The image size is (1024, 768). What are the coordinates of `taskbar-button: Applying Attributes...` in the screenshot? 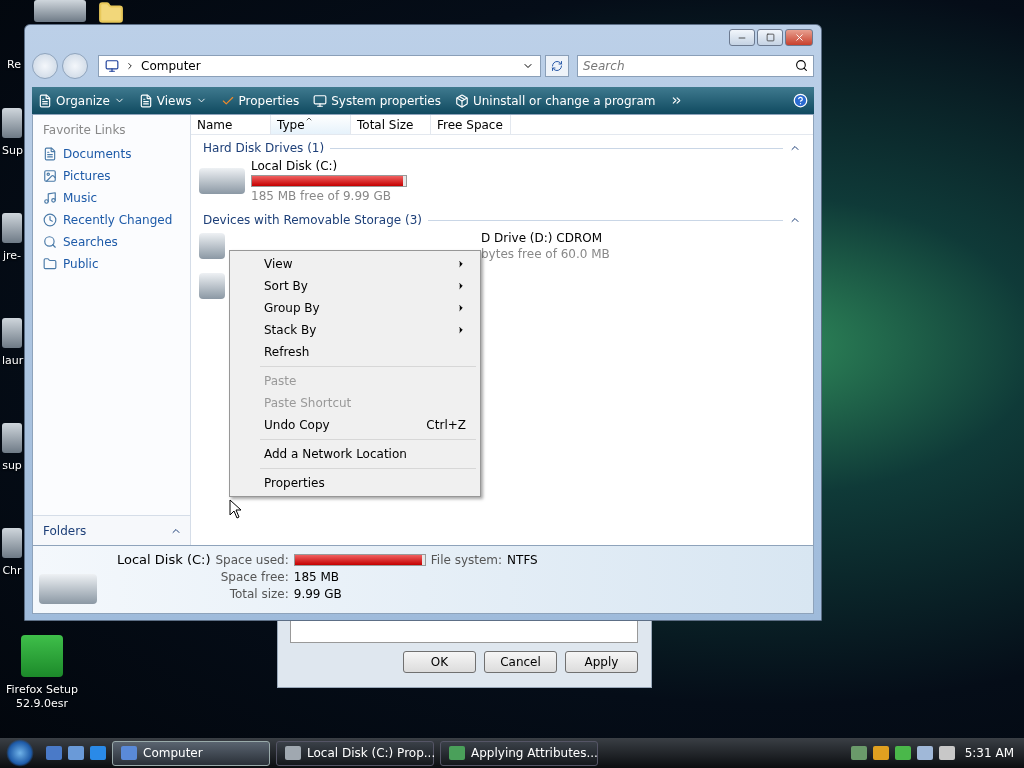 It's located at (519, 753).